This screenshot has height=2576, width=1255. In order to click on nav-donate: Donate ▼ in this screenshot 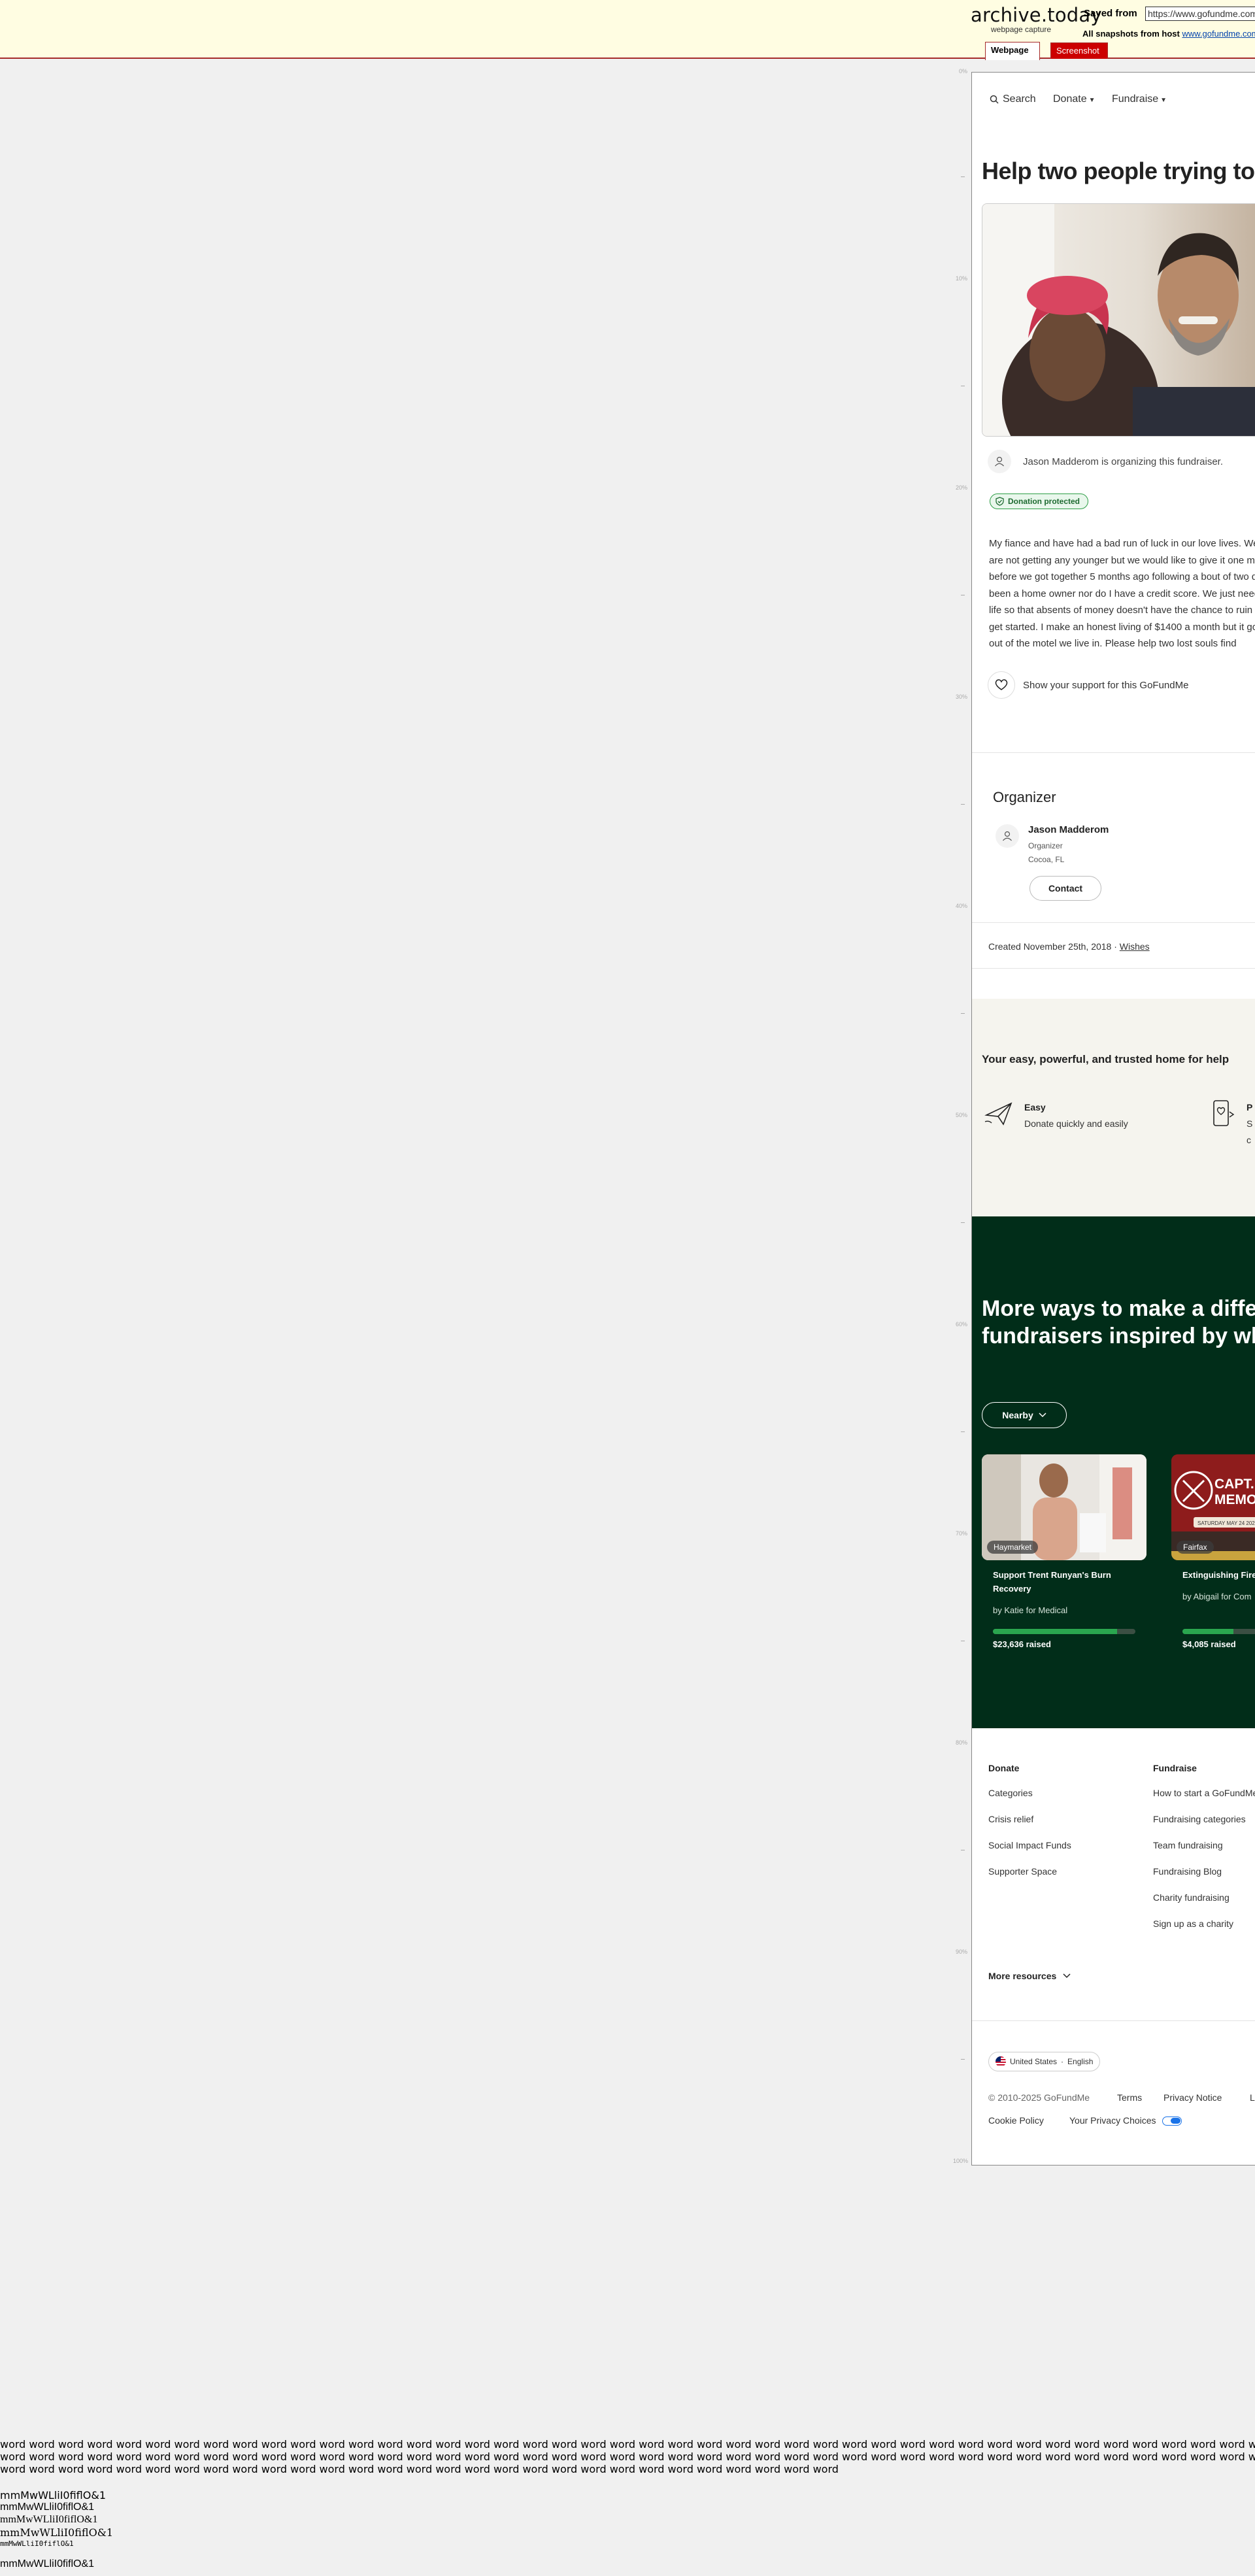, I will do `click(1074, 99)`.